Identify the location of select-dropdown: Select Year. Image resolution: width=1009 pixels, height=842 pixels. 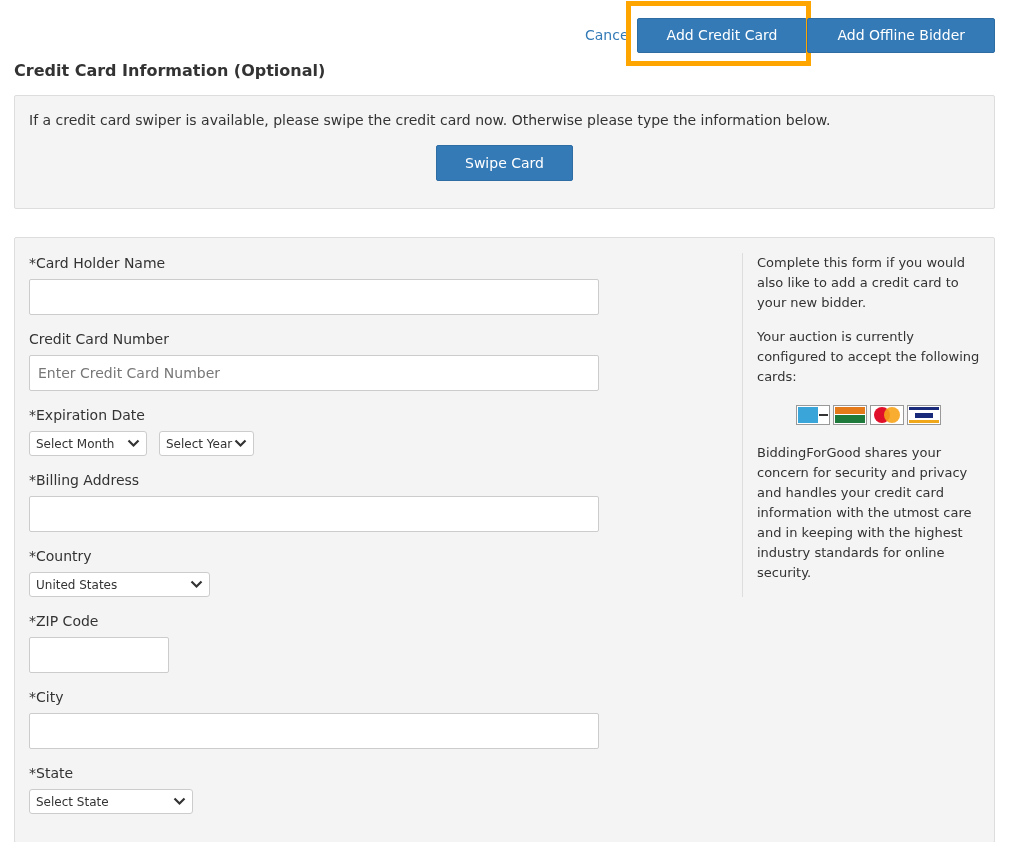
(206, 443).